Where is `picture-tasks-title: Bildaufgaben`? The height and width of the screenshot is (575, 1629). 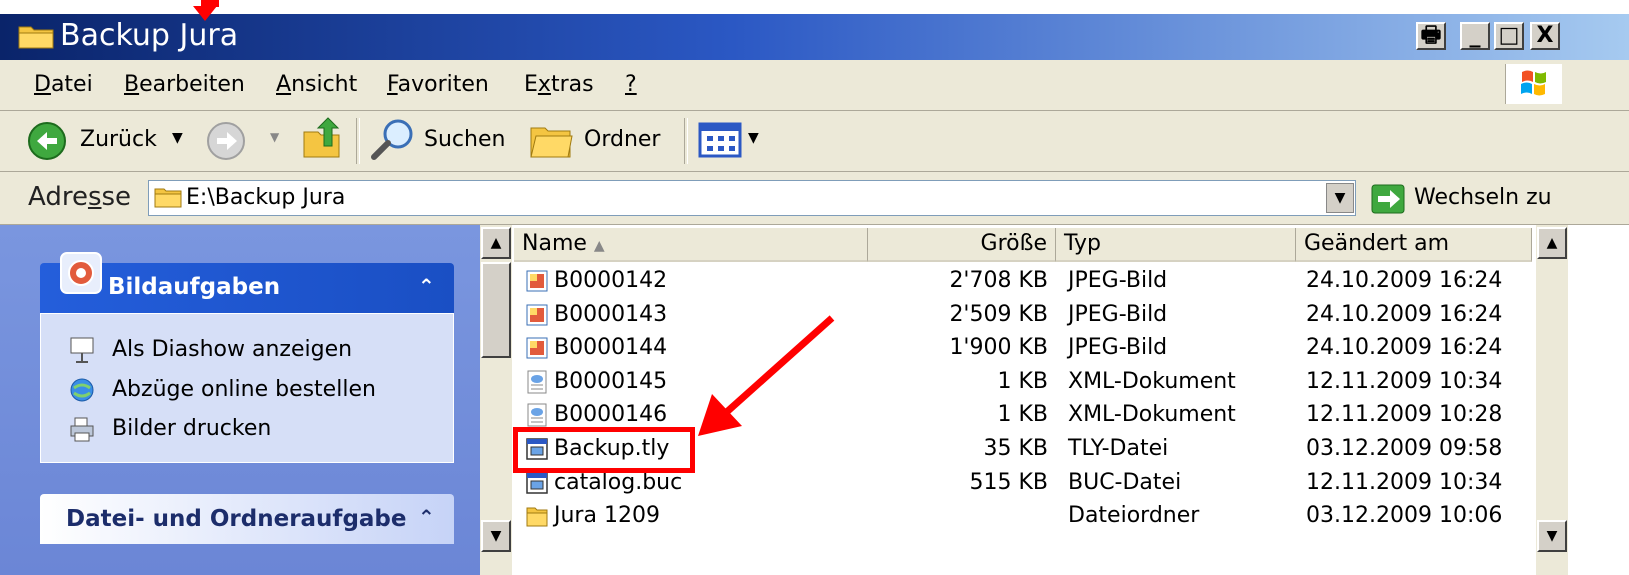
picture-tasks-title: Bildaufgaben is located at coordinates (194, 287).